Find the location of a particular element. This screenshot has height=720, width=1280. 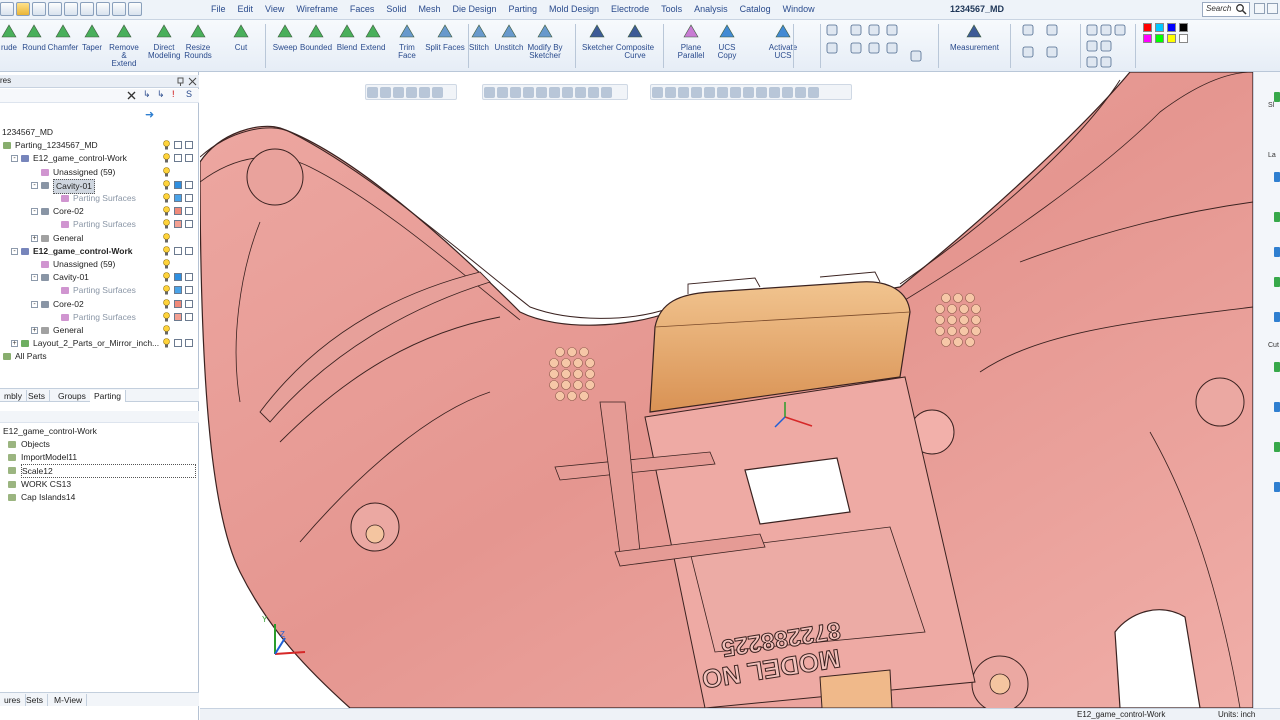

expand-toggle-icon: + is located at coordinates (34, 238).